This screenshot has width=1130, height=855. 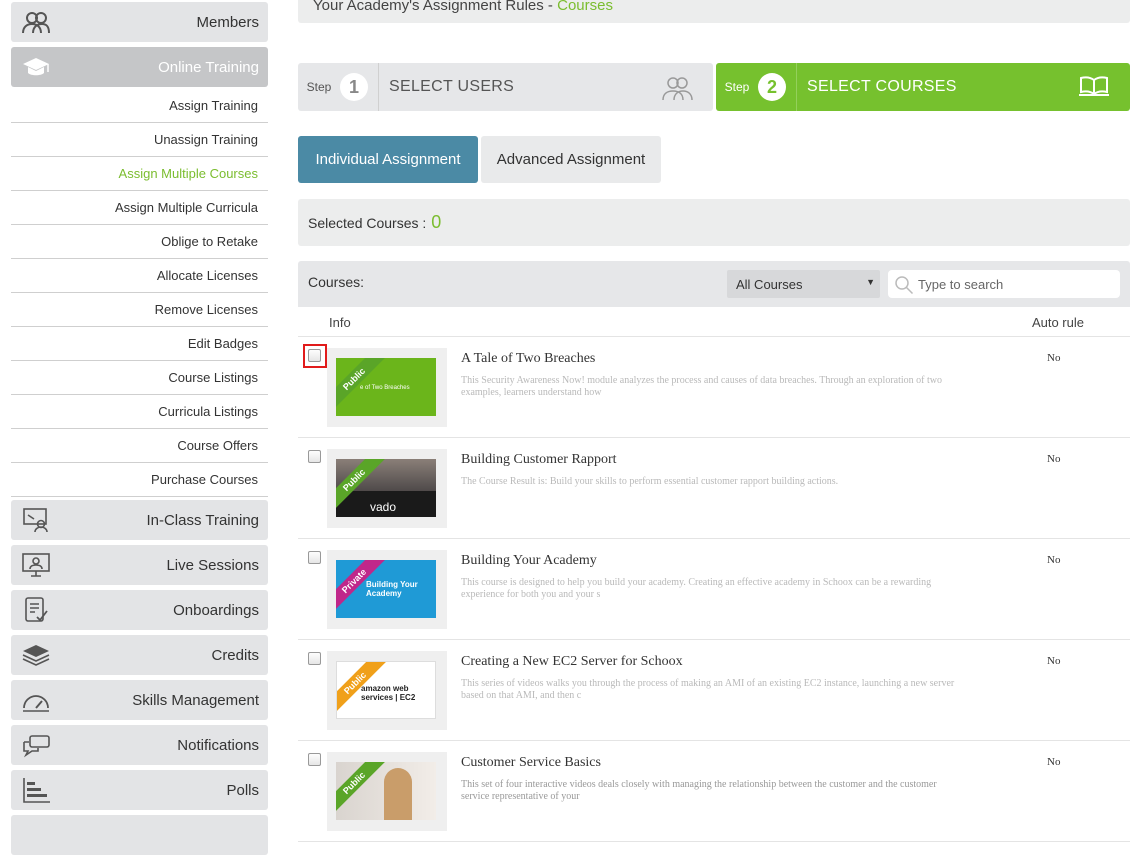 I want to click on selected-courses-label: Selected Courses :, so click(x=367, y=222).